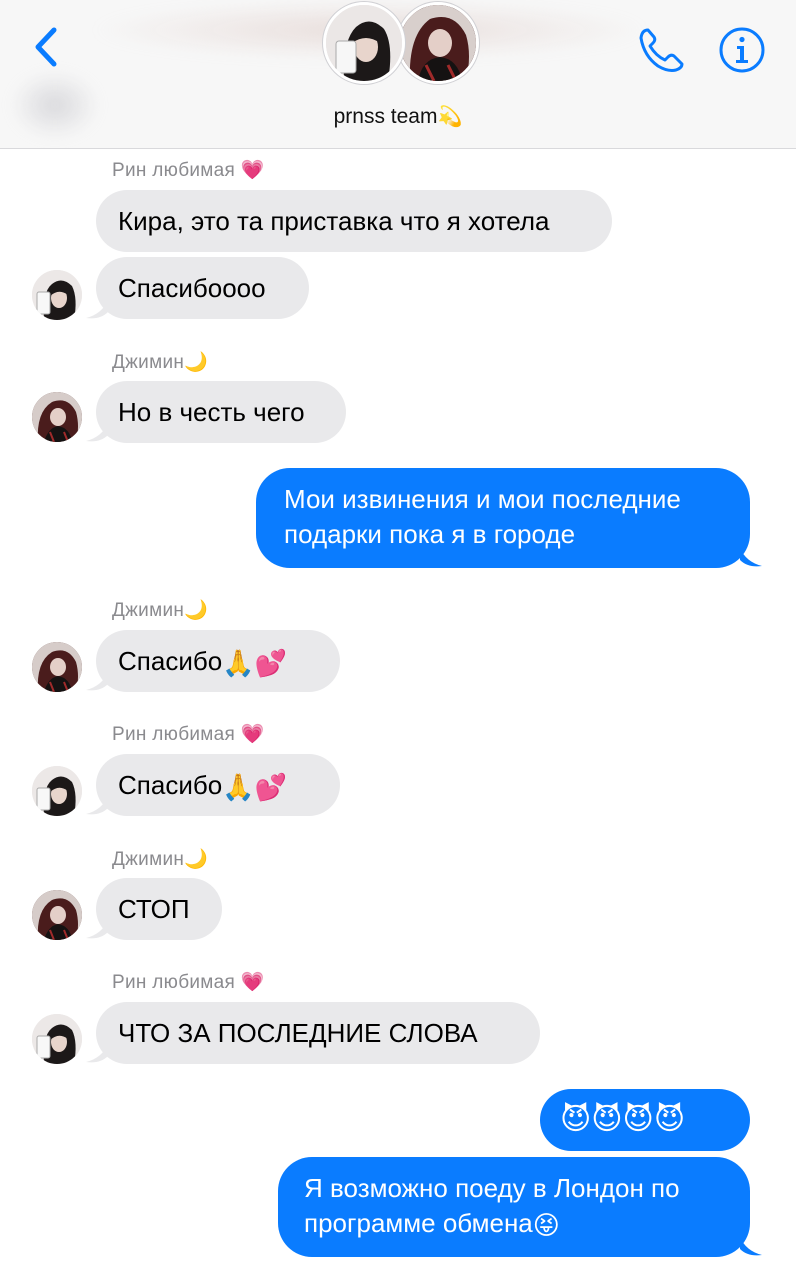  I want to click on group-title: prnss team💫, so click(398, 116).